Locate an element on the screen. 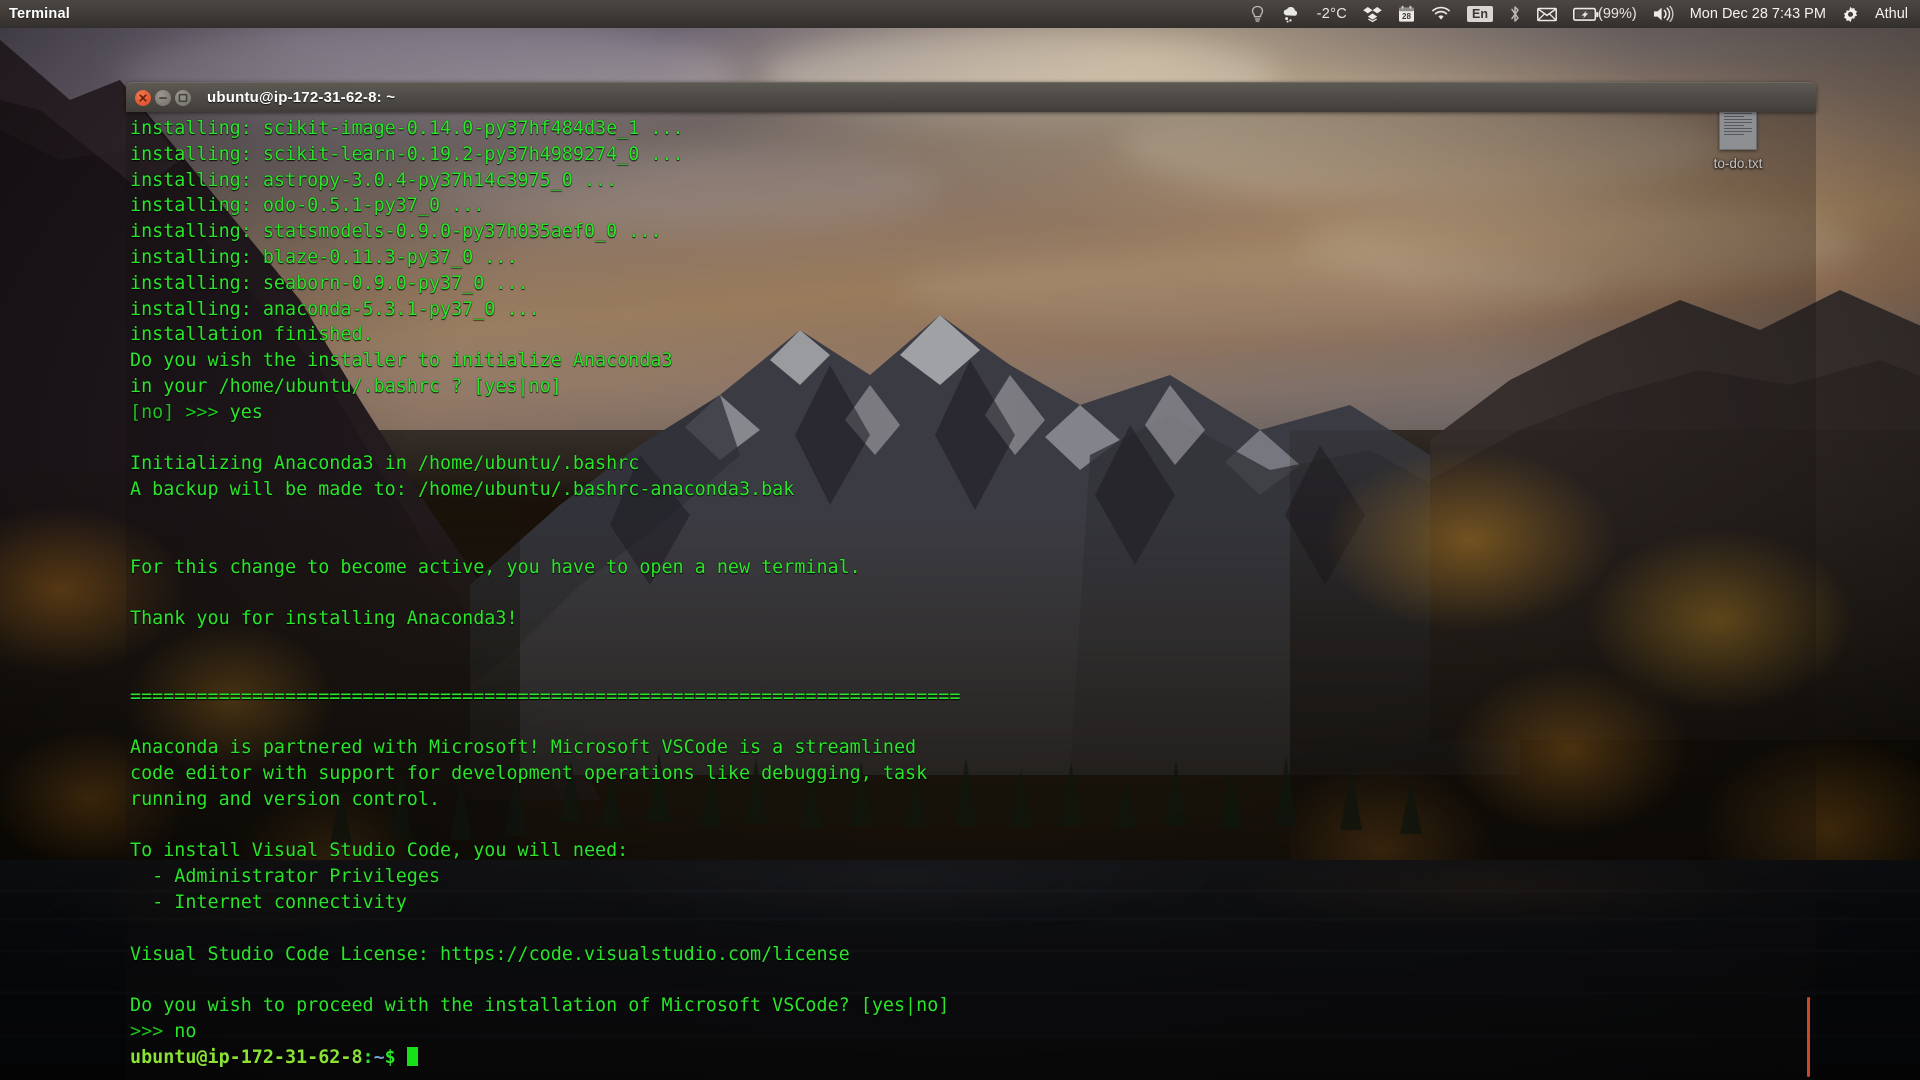 The image size is (1920, 1080). terminal-line: - Administrator Privileges is located at coordinates (285, 877).